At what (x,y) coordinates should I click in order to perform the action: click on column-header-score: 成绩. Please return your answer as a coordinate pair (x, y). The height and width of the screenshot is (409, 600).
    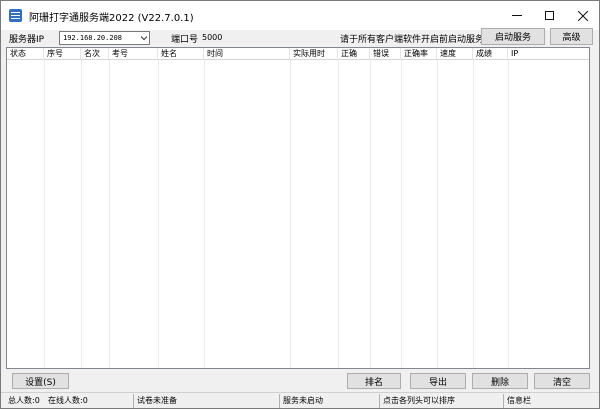
    Looking at the image, I should click on (490, 54).